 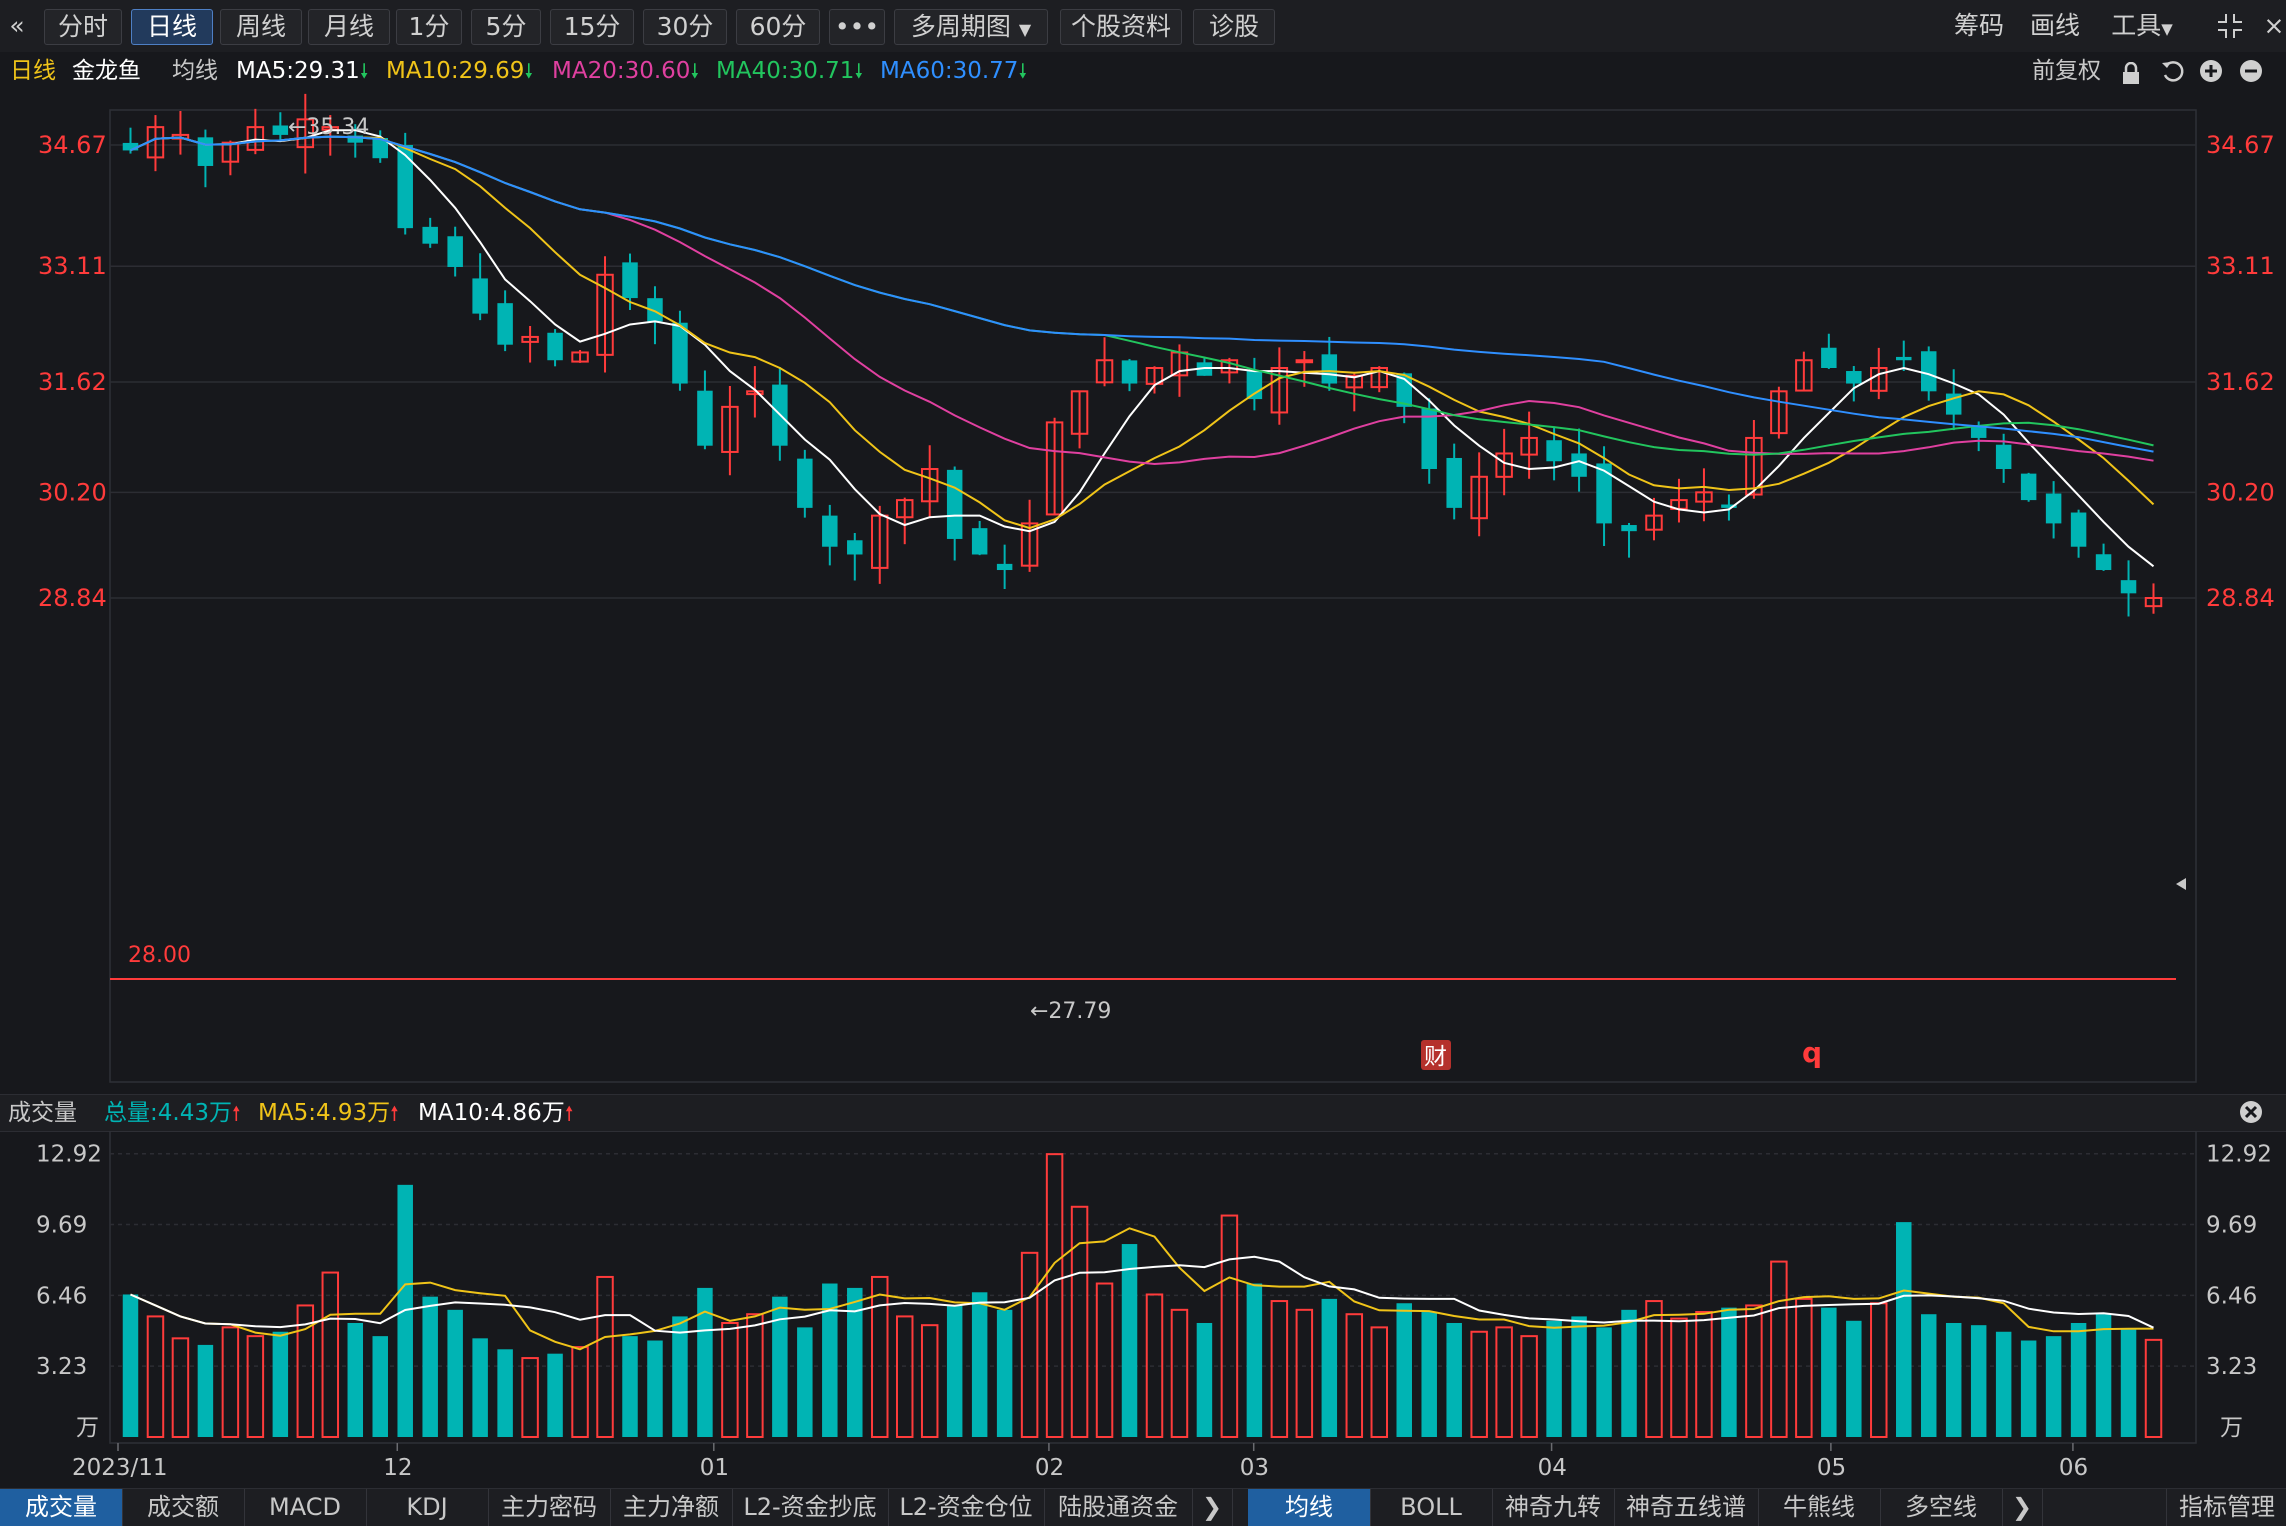 I want to click on chip-distribution-button: 筹码, so click(x=1979, y=26).